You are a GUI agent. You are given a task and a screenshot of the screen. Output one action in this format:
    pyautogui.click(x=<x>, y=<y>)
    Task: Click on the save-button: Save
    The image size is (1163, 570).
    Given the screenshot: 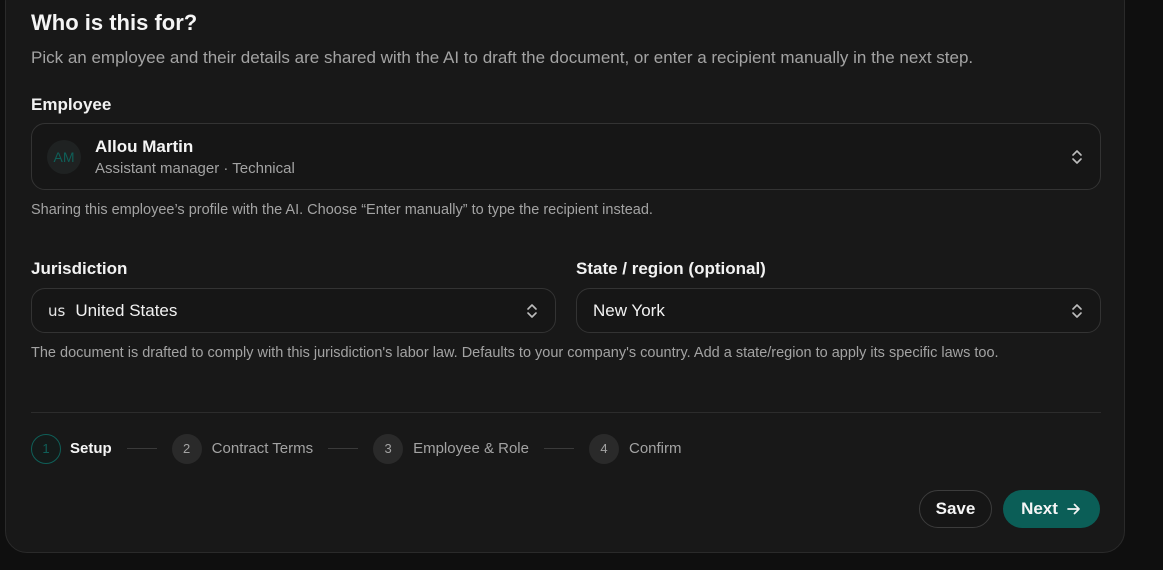 What is the action you would take?
    pyautogui.click(x=955, y=509)
    